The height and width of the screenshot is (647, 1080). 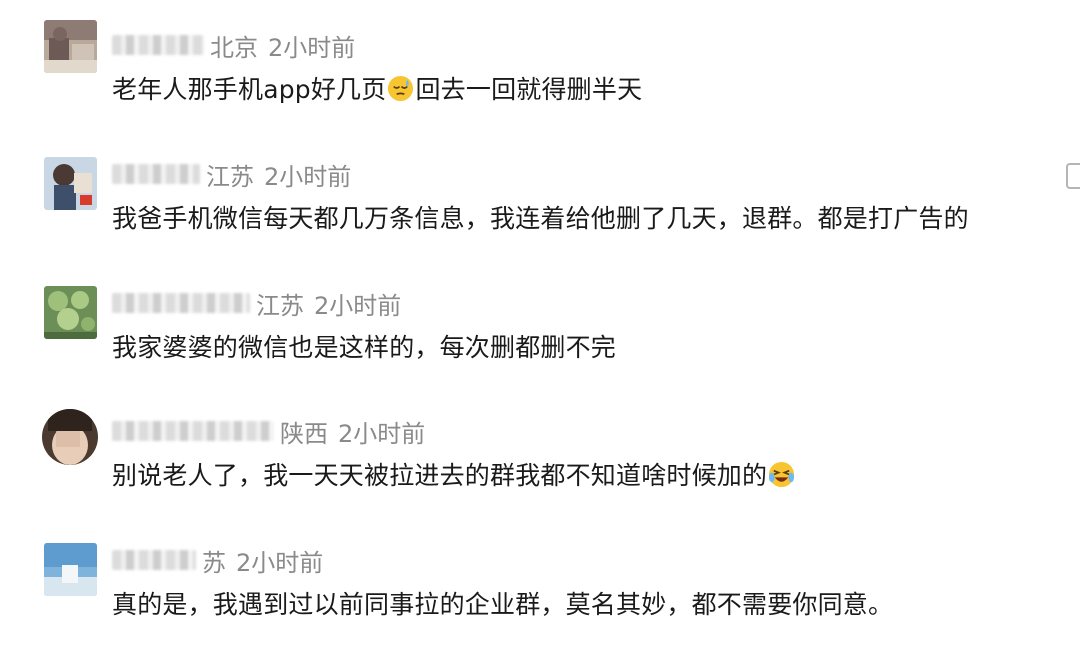 I want to click on location-label: 北京, so click(x=234, y=47).